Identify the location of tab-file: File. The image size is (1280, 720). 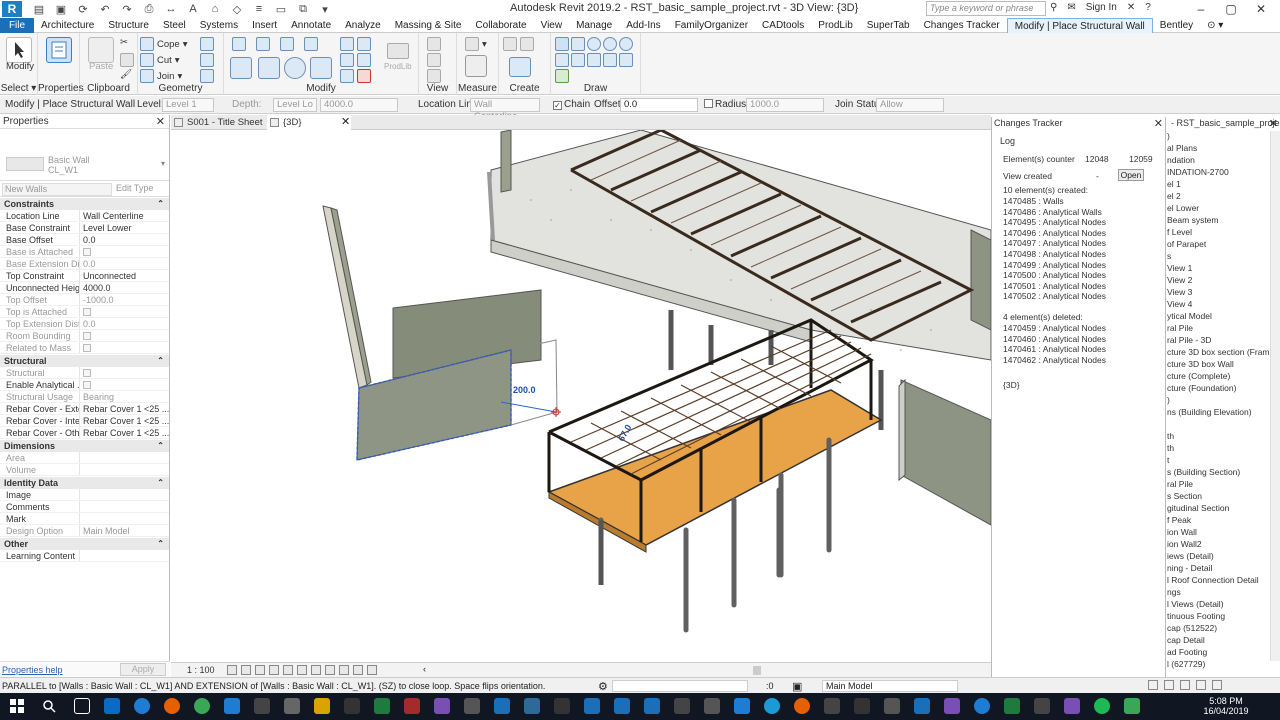
(17, 25).